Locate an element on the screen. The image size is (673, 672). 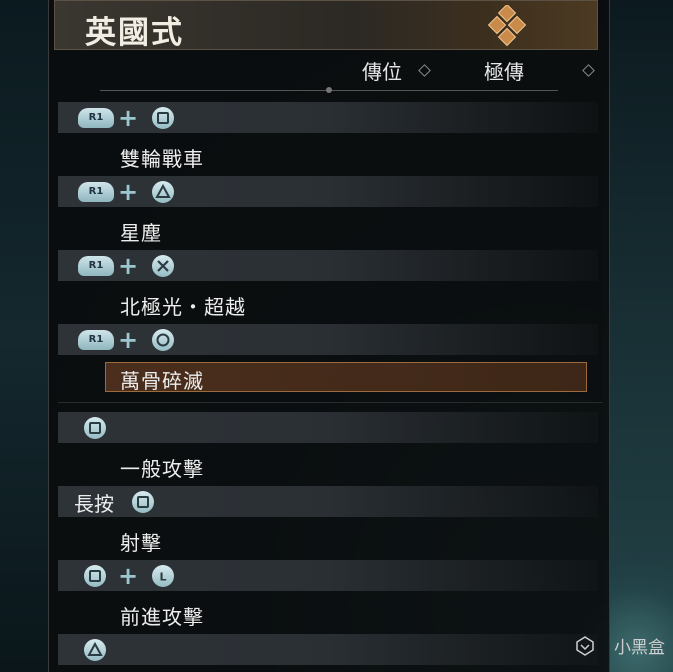
watermark-text: 小黑盒 is located at coordinates (639, 648).